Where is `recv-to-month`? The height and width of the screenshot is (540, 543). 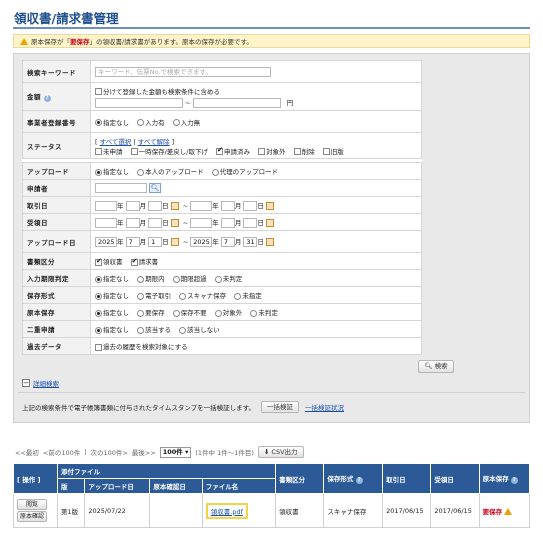 recv-to-month is located at coordinates (227, 222).